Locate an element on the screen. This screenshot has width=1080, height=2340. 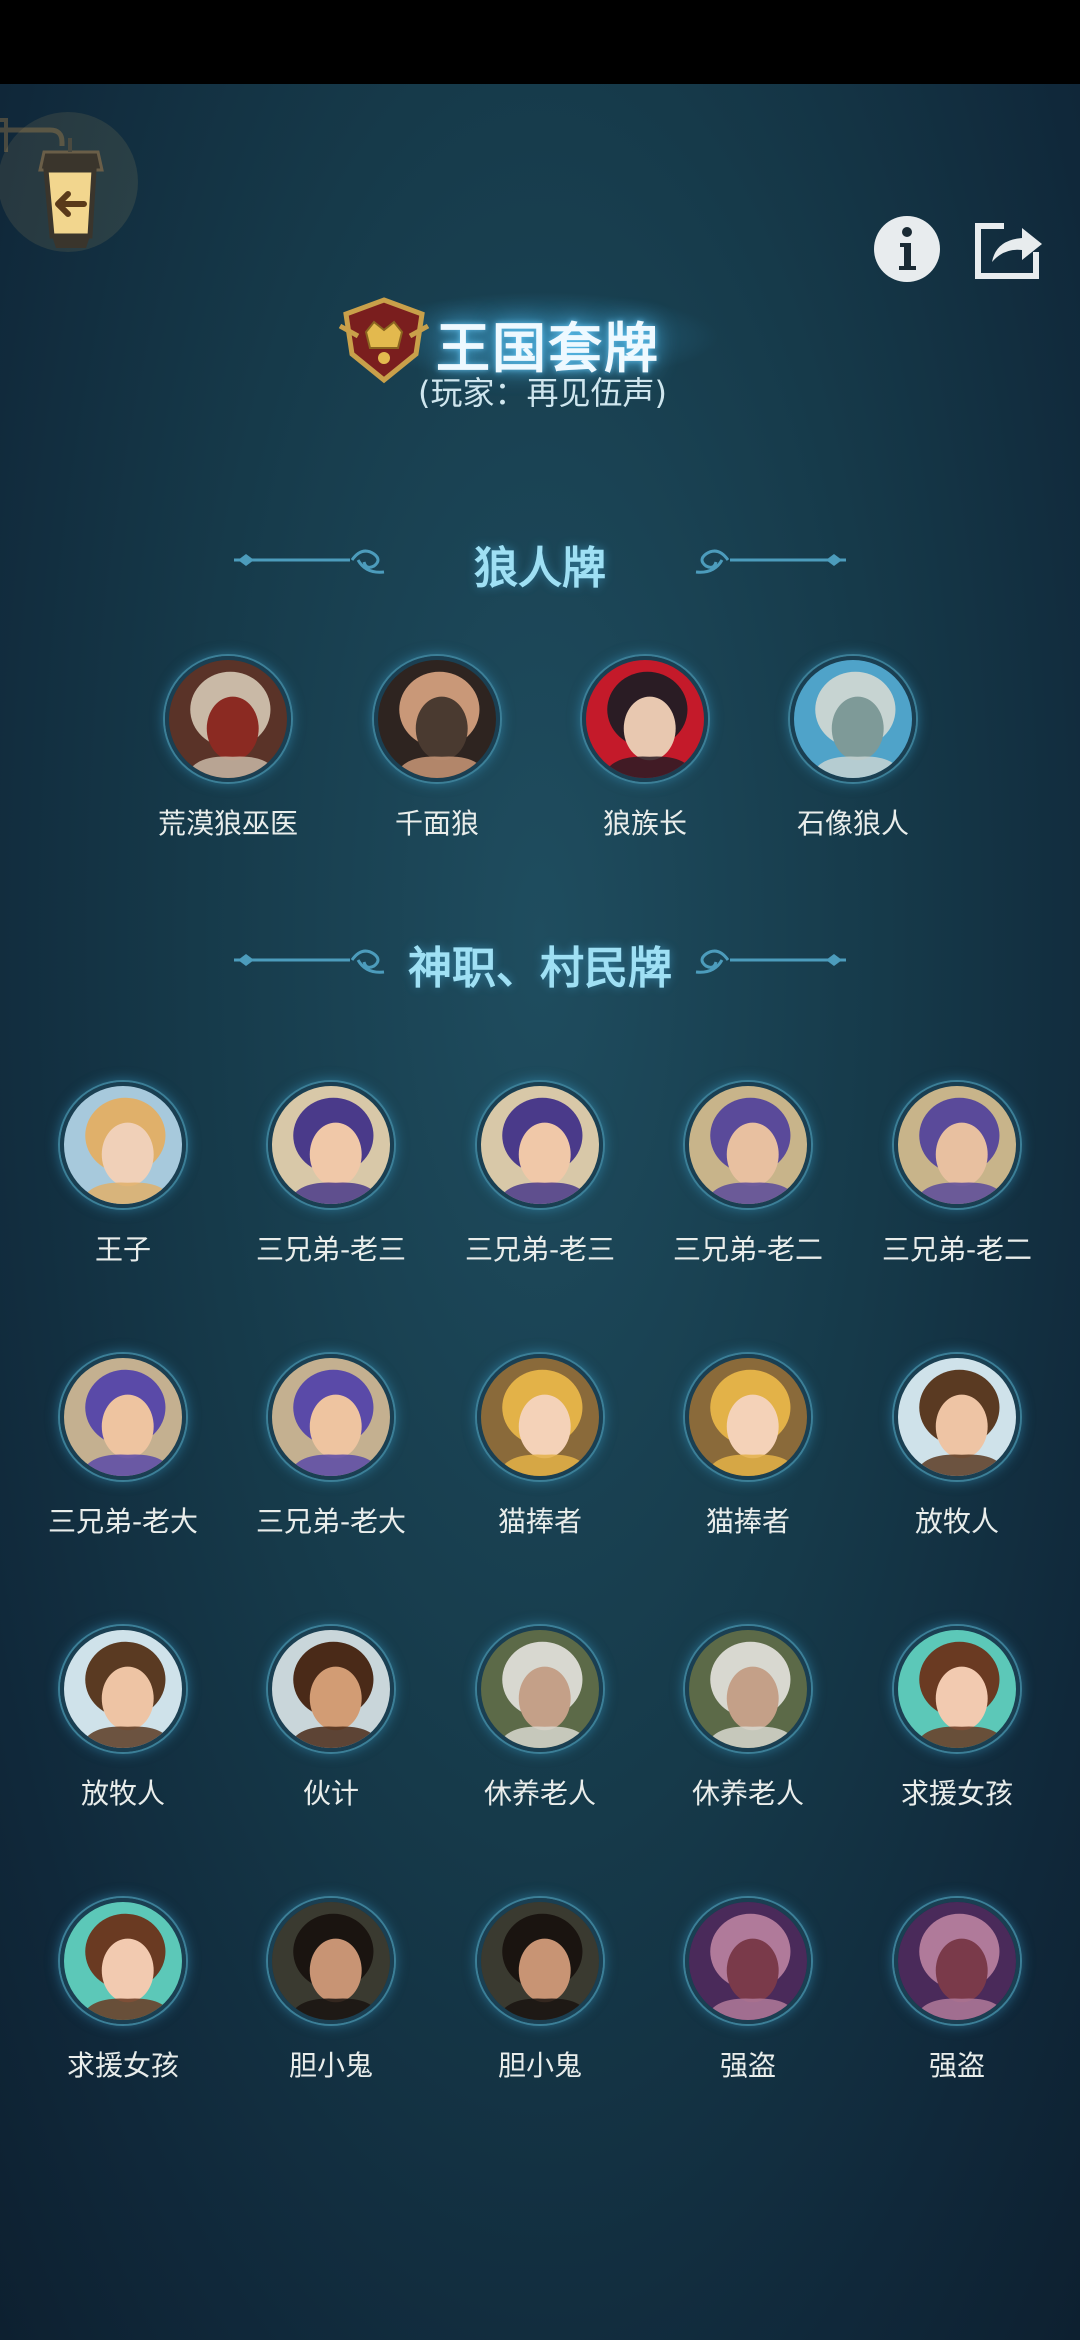
werewolf-section-header: 狼人牌 is located at coordinates (540, 559).